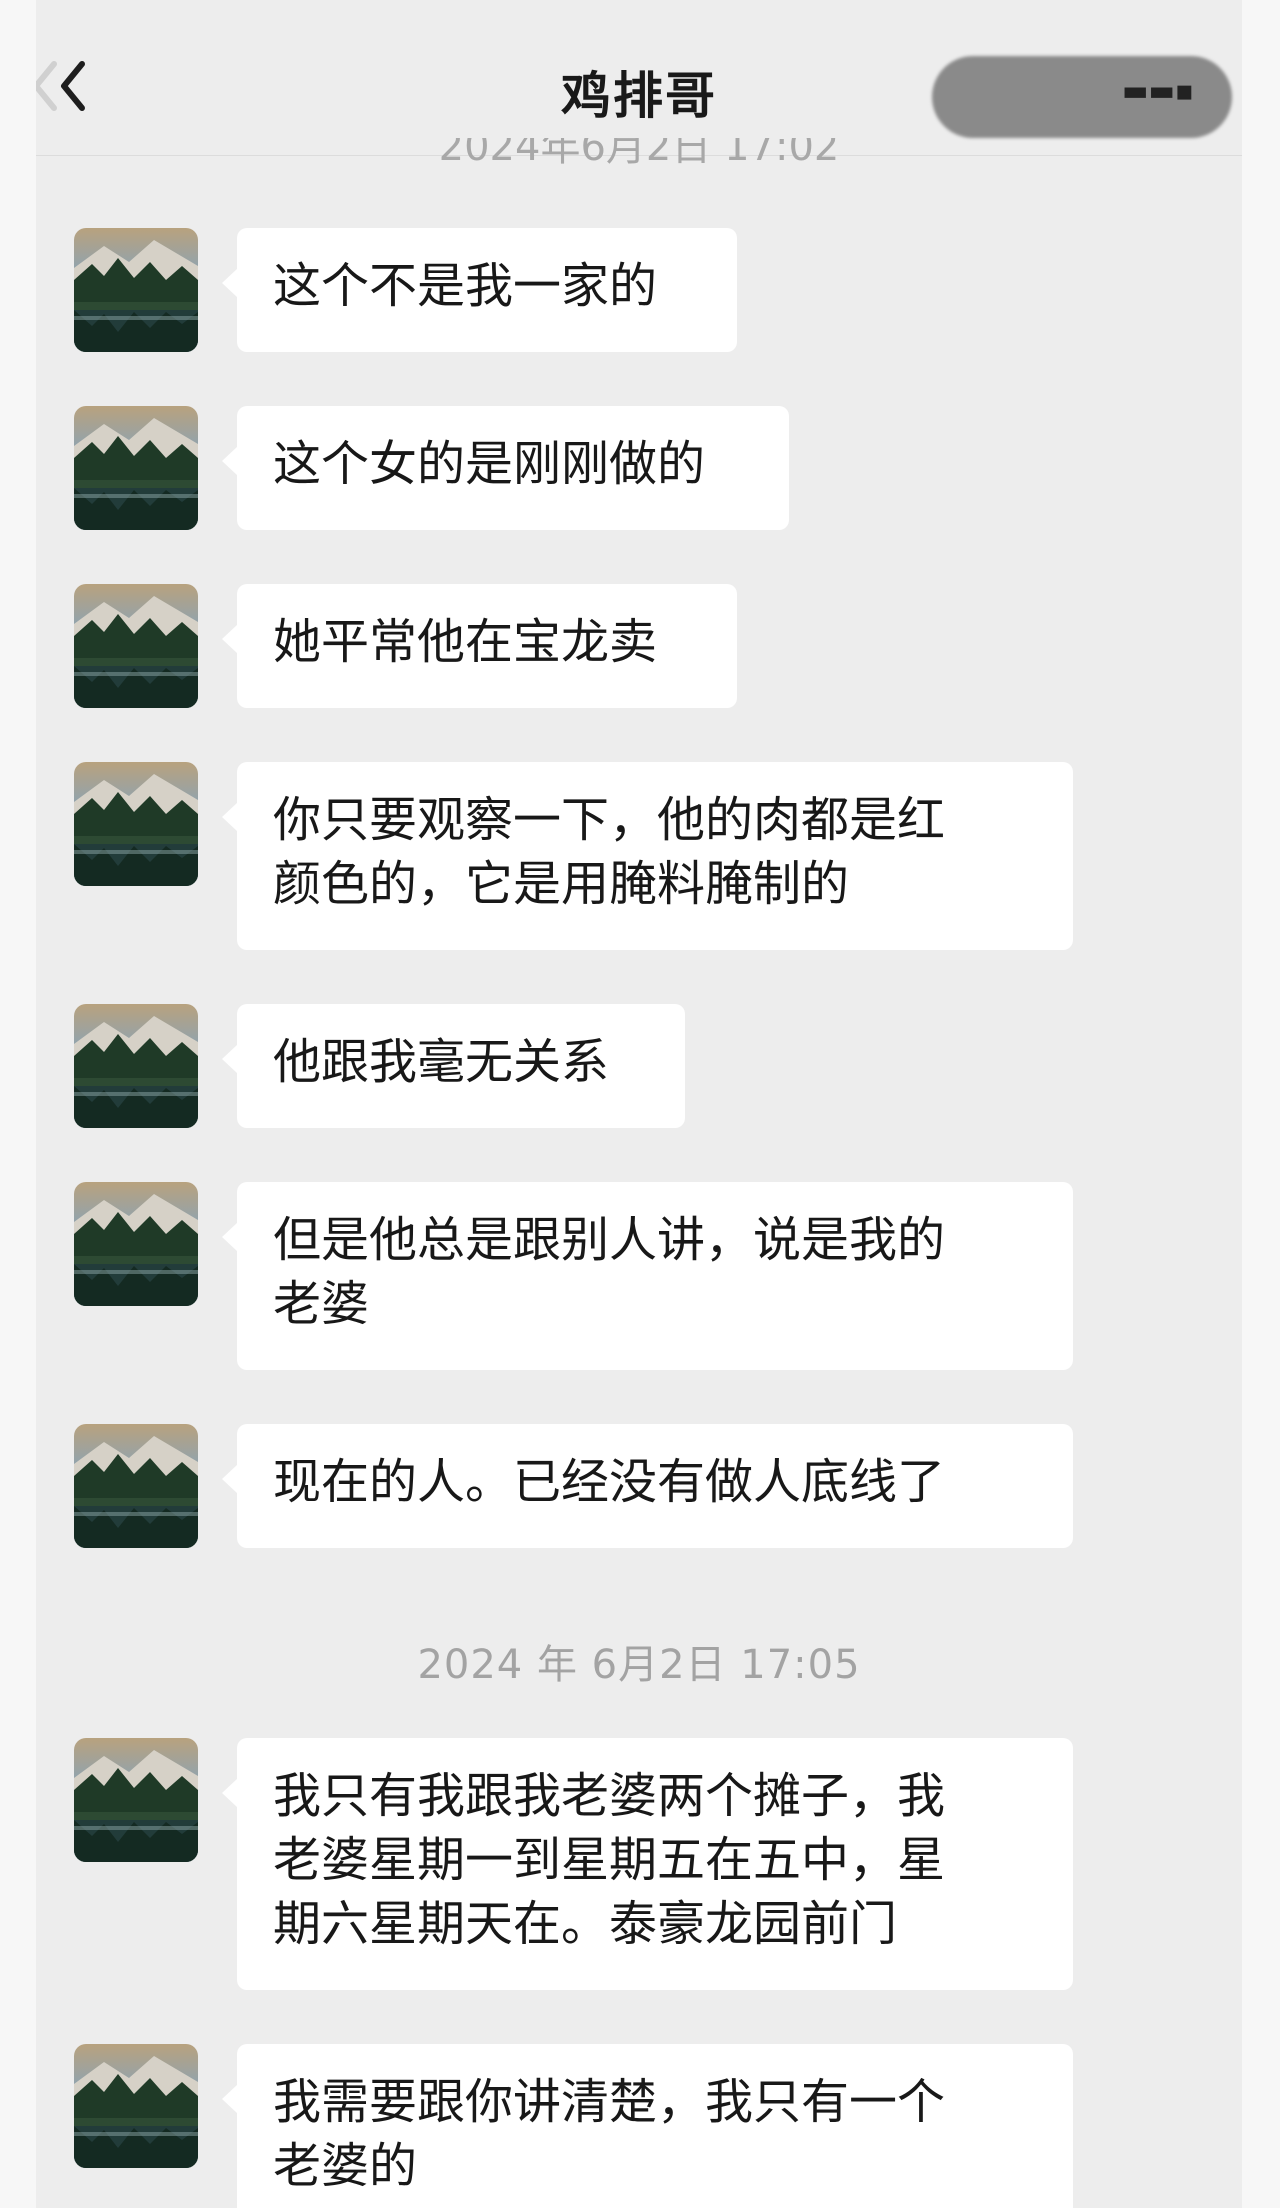  What do you see at coordinates (1261, 1104) in the screenshot?
I see `right-frame` at bounding box center [1261, 1104].